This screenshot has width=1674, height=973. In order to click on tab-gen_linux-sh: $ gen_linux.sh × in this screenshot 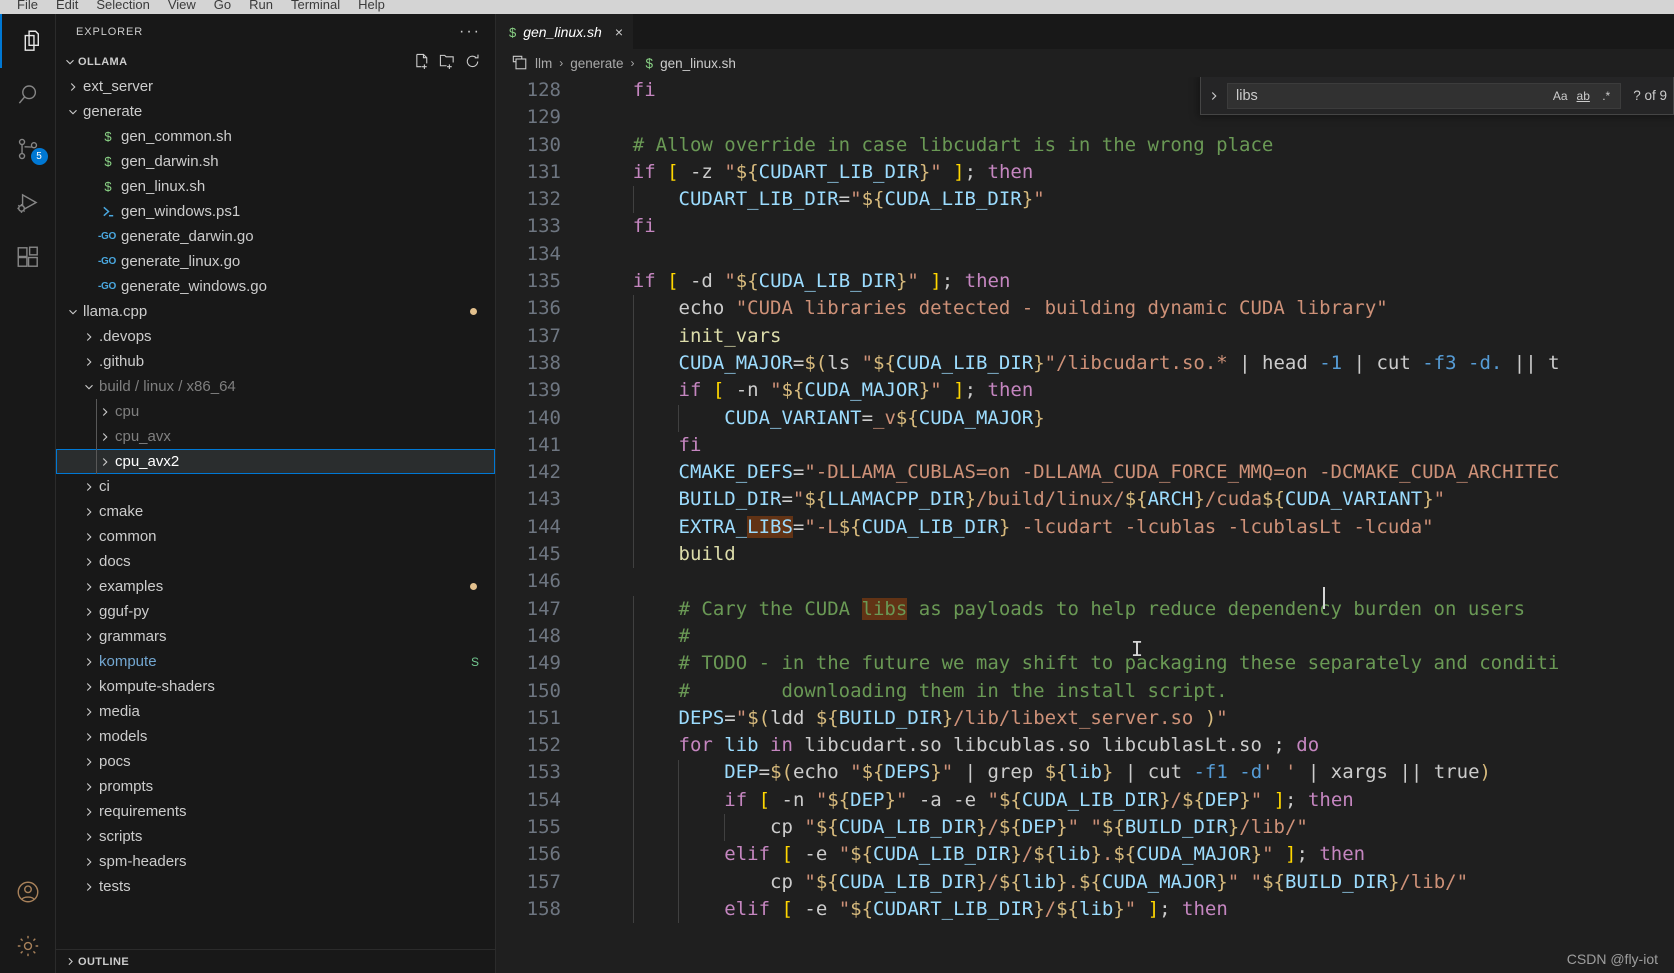, I will do `click(565, 31)`.